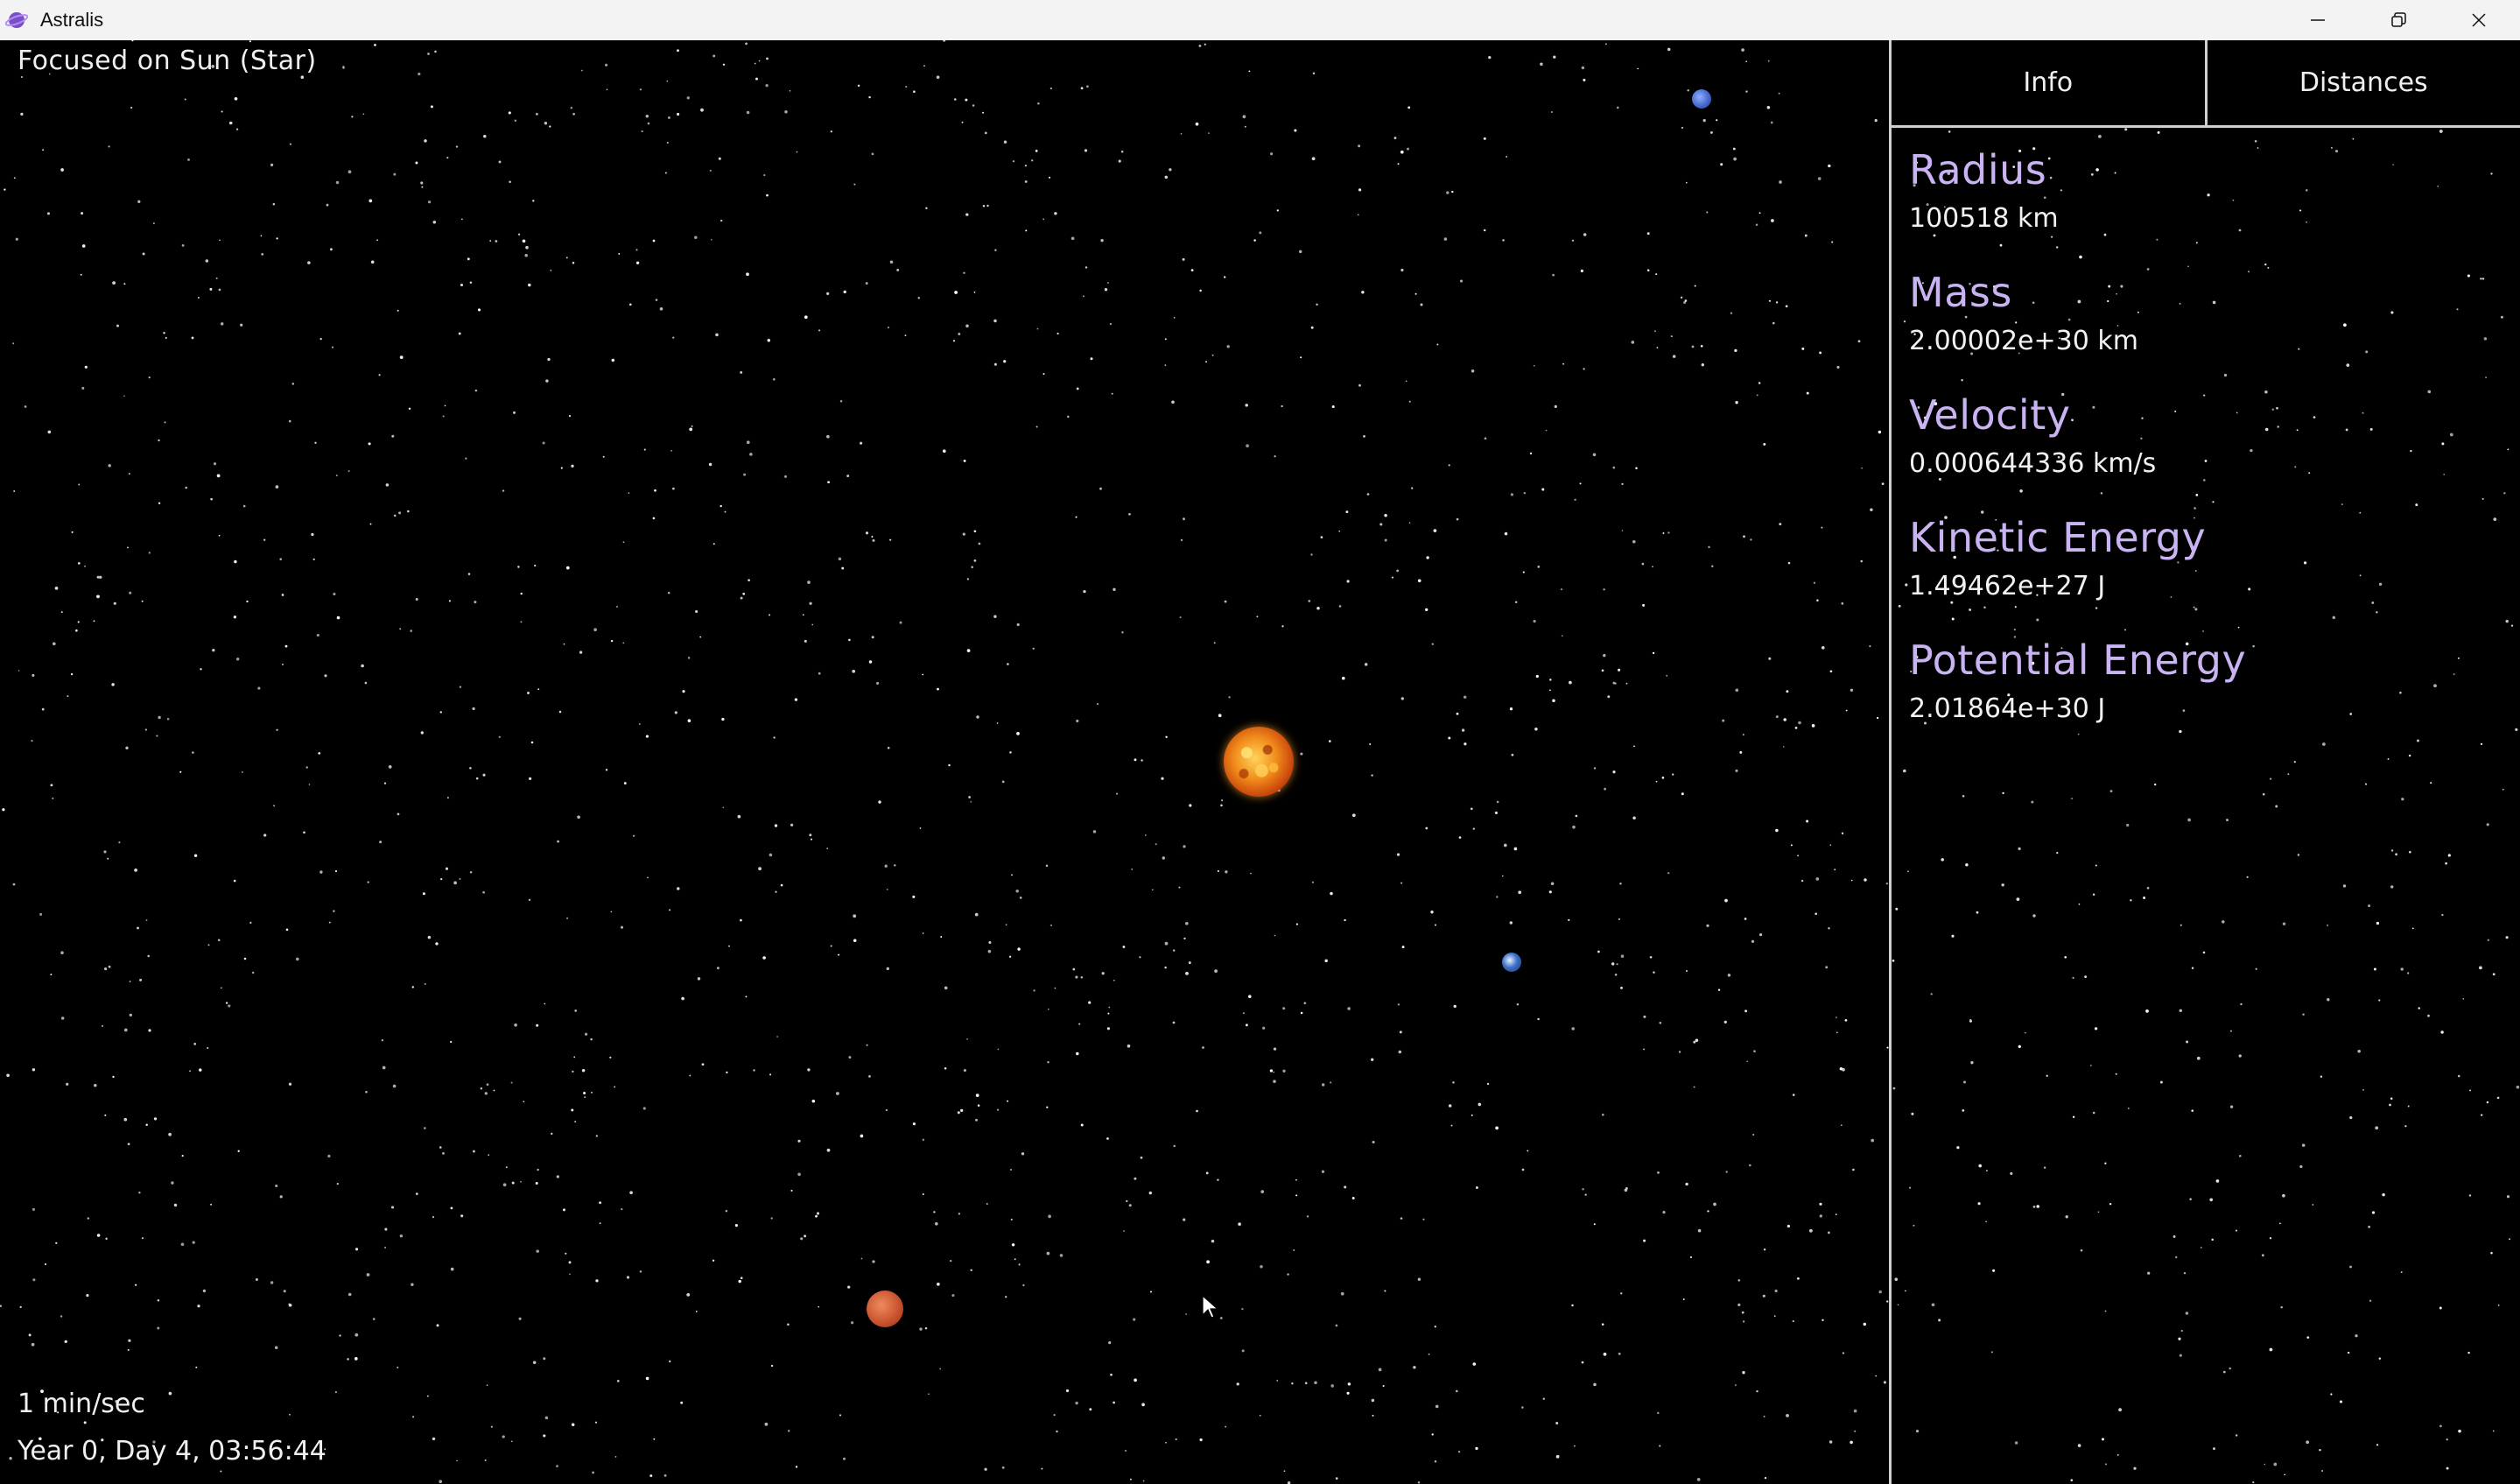 This screenshot has height=1484, width=2520. What do you see at coordinates (2479, 20) in the screenshot?
I see `close-button` at bounding box center [2479, 20].